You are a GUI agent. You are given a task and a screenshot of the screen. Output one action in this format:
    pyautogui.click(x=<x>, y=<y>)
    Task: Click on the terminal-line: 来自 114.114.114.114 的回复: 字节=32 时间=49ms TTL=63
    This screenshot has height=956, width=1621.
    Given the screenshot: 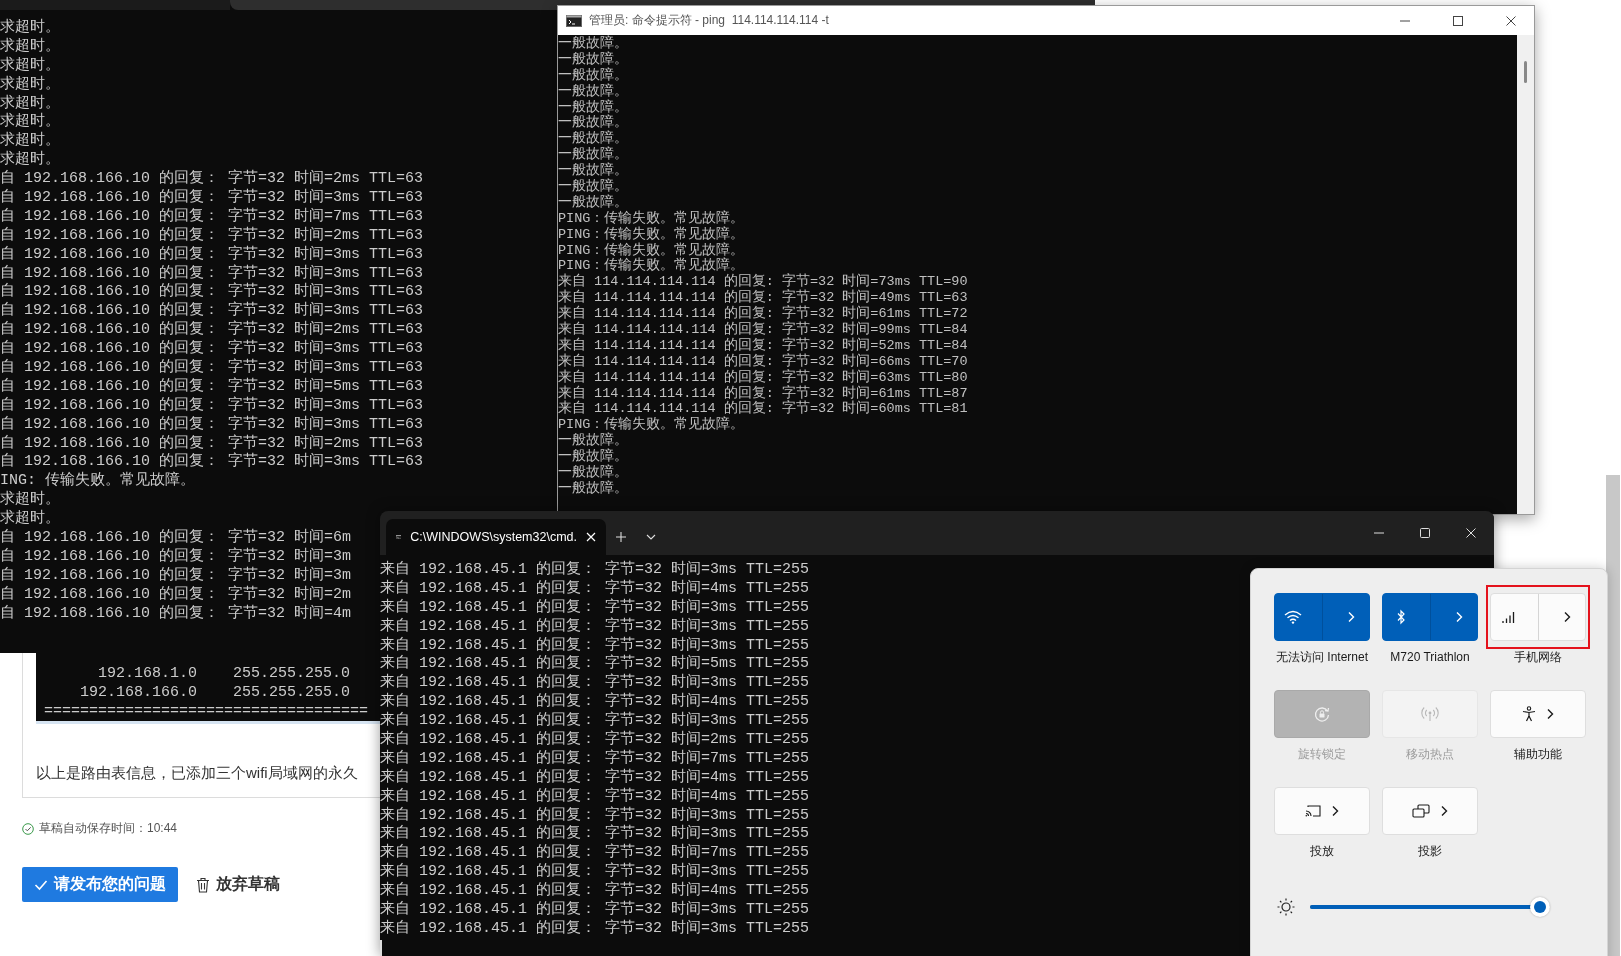 What is the action you would take?
    pyautogui.click(x=763, y=298)
    